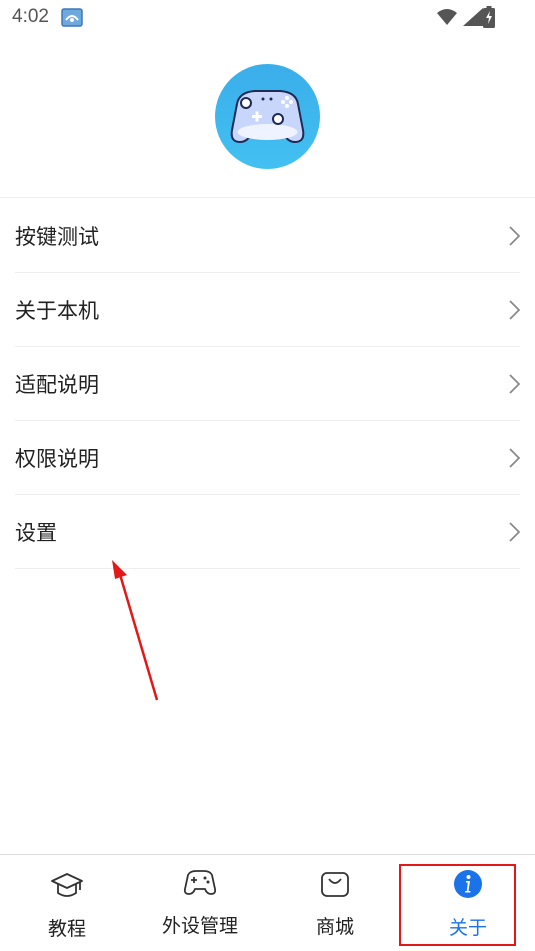 The height and width of the screenshot is (951, 535). I want to click on shopping-bag-icon, so click(335, 884).